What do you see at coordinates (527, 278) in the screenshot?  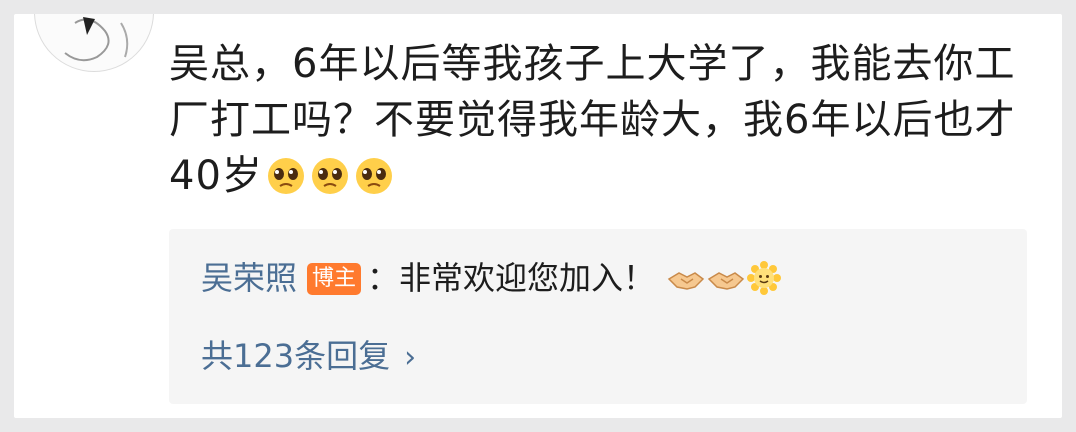 I see `reply-text: 非常欢迎您加入！` at bounding box center [527, 278].